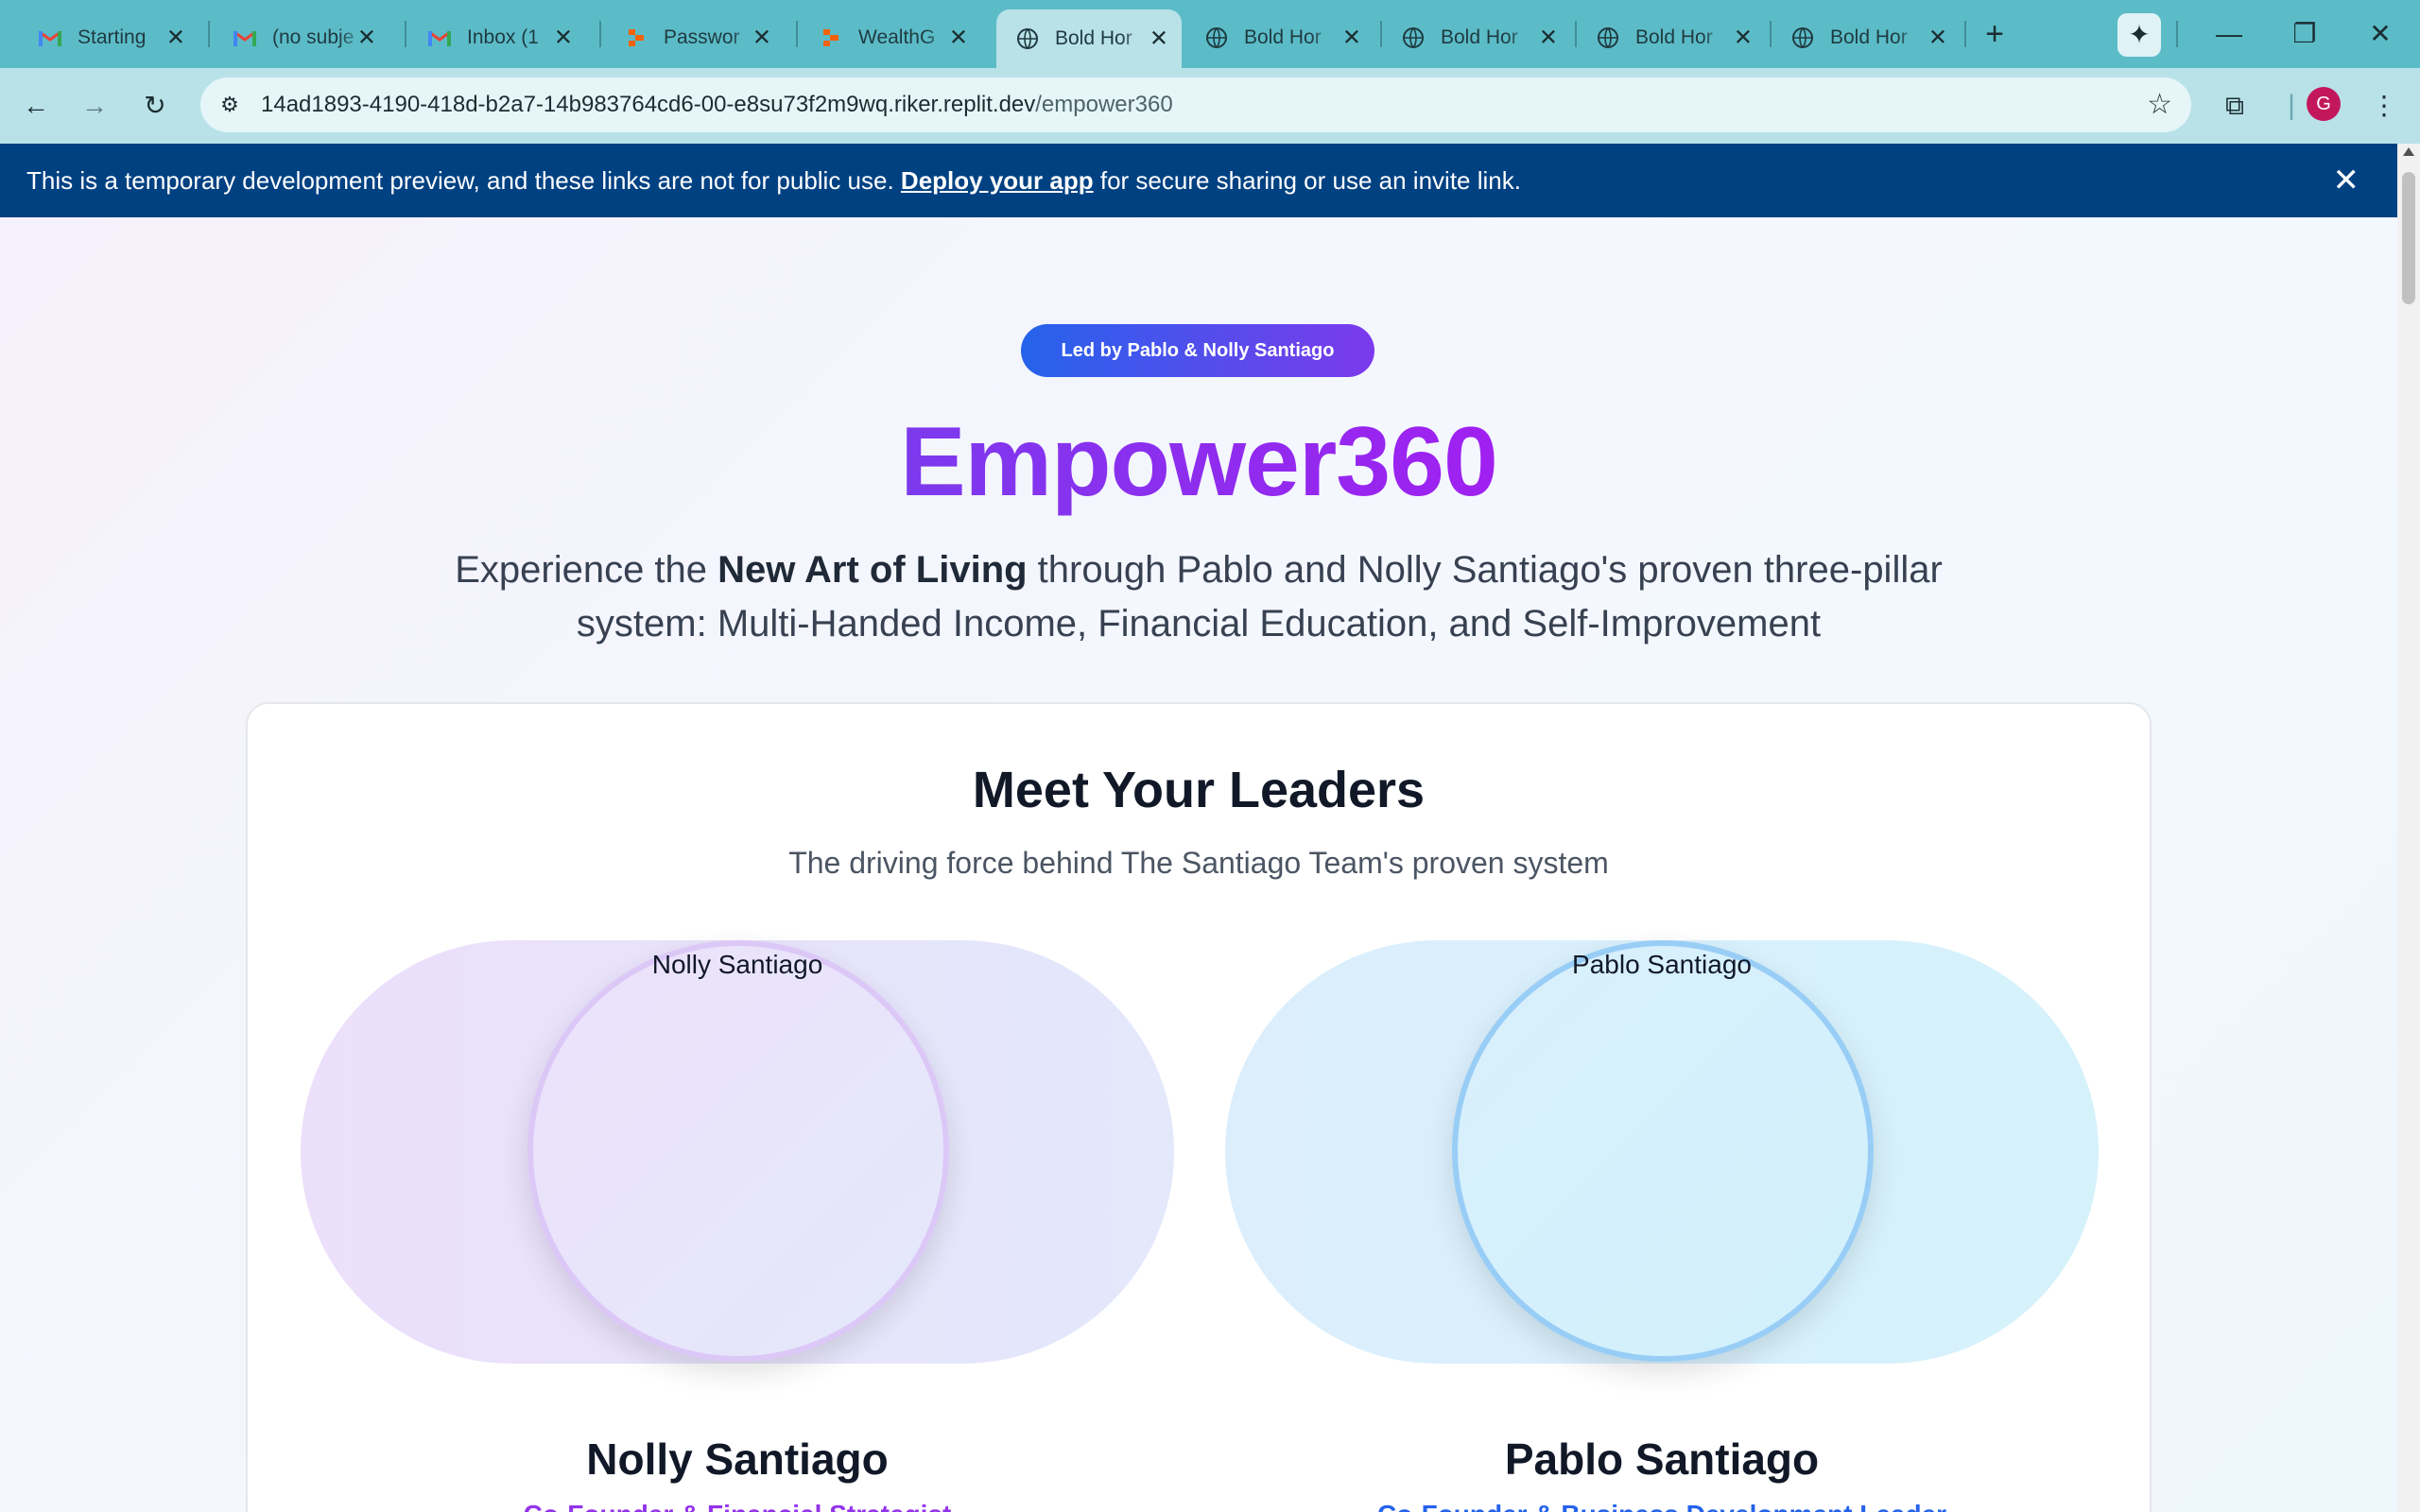 The width and height of the screenshot is (2420, 1512). What do you see at coordinates (1104, 104) in the screenshot?
I see `url-path: /empower360` at bounding box center [1104, 104].